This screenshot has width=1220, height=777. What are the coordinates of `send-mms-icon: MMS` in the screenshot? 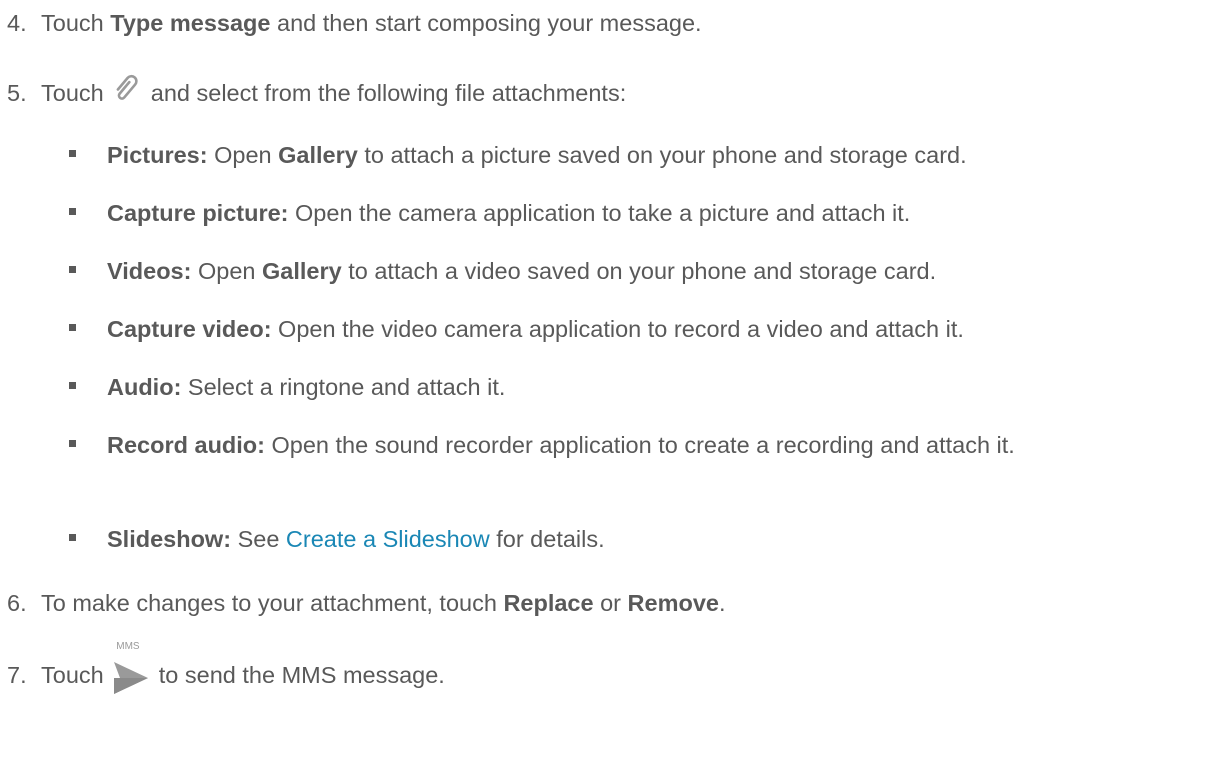 It's located at (131, 669).